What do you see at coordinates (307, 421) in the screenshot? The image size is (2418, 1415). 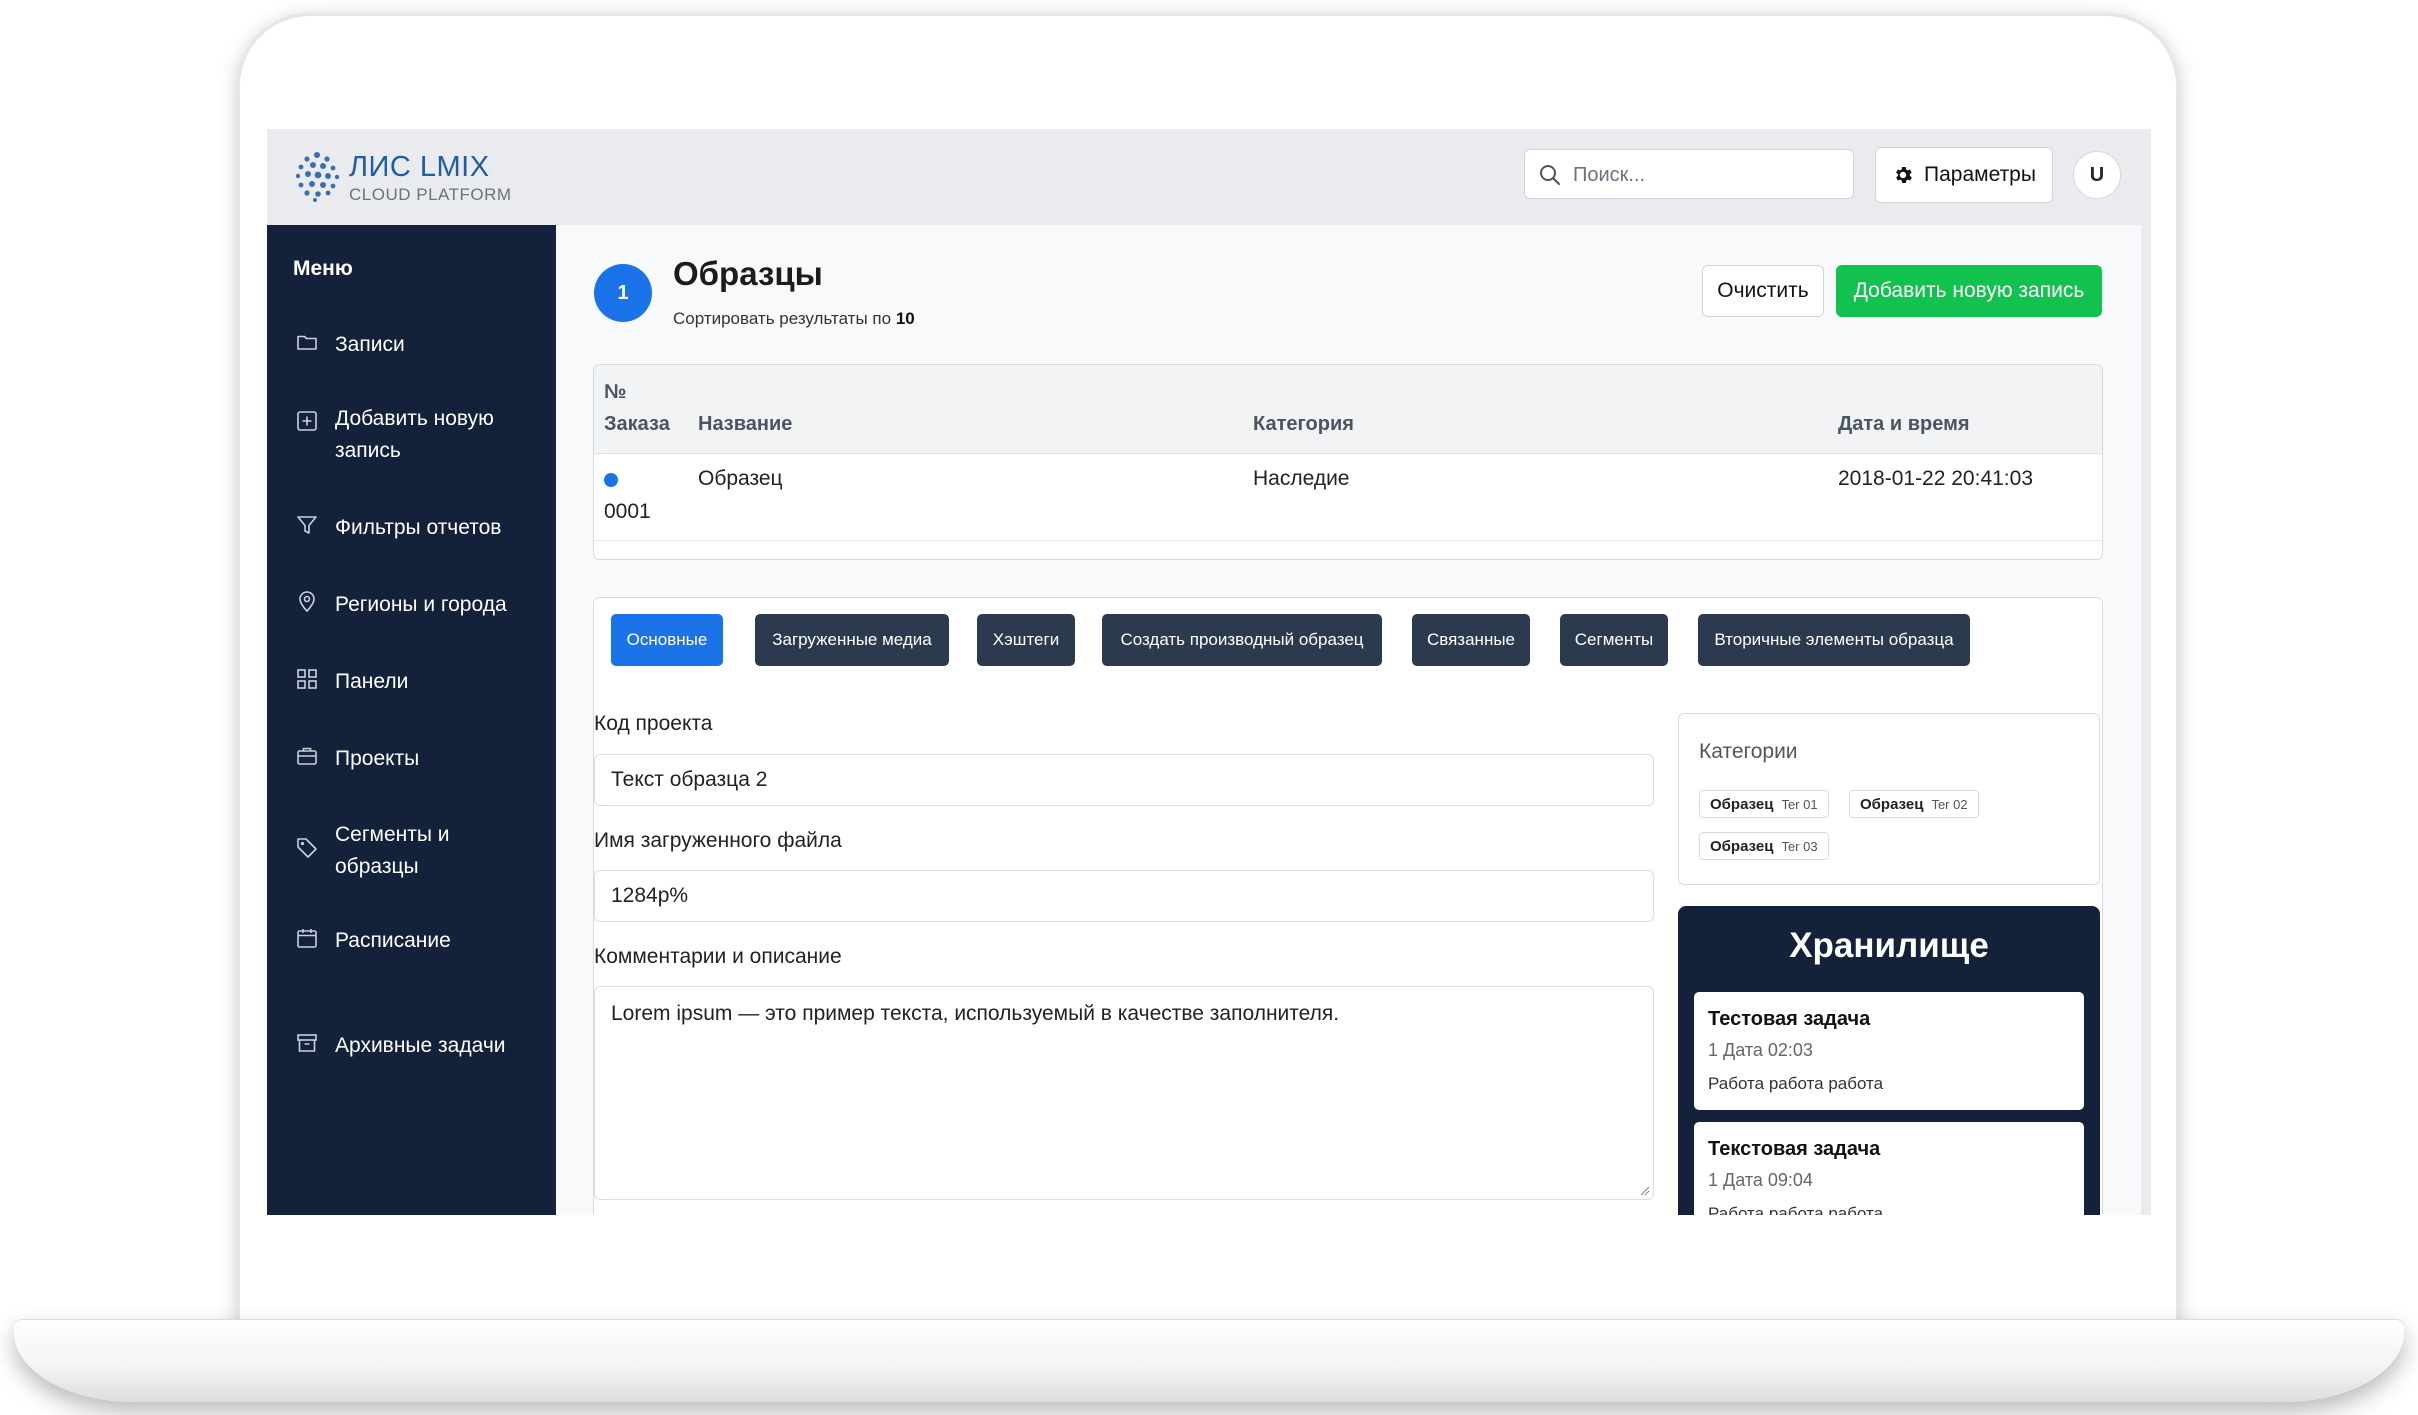 I see `plus-square-icon` at bounding box center [307, 421].